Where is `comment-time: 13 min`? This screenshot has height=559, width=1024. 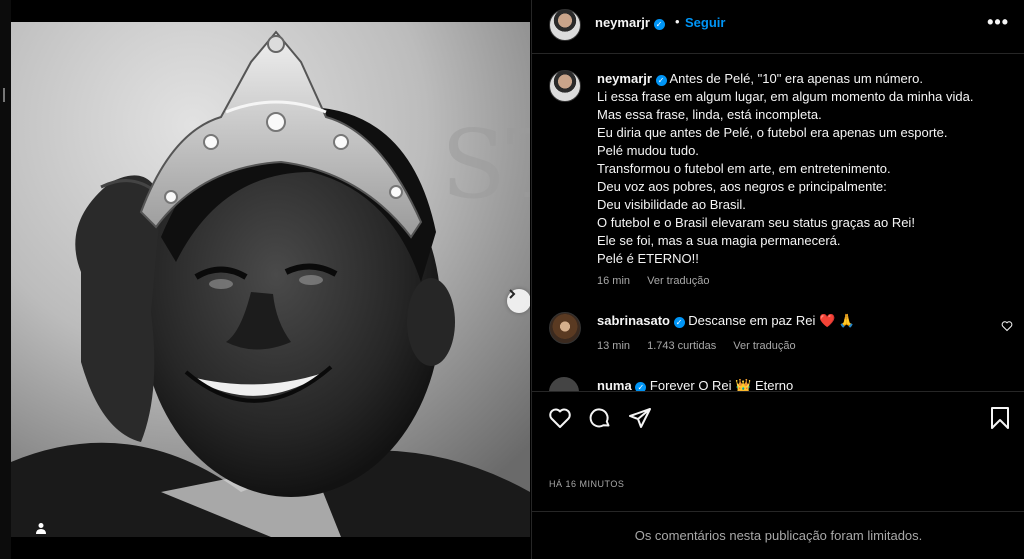
comment-time: 13 min is located at coordinates (613, 346).